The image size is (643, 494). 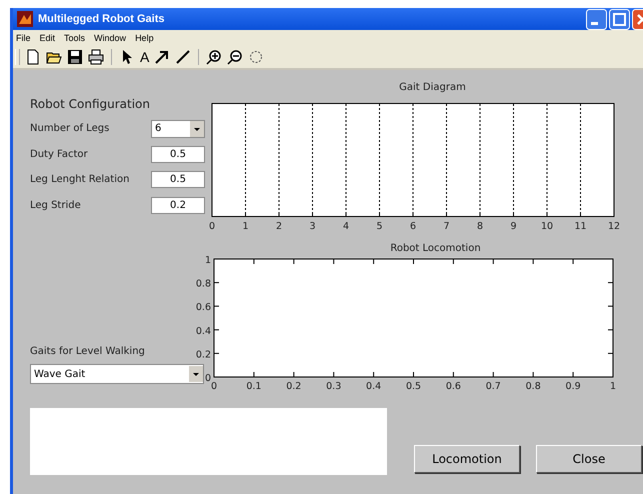 I want to click on tick-label: 11, so click(x=580, y=226).